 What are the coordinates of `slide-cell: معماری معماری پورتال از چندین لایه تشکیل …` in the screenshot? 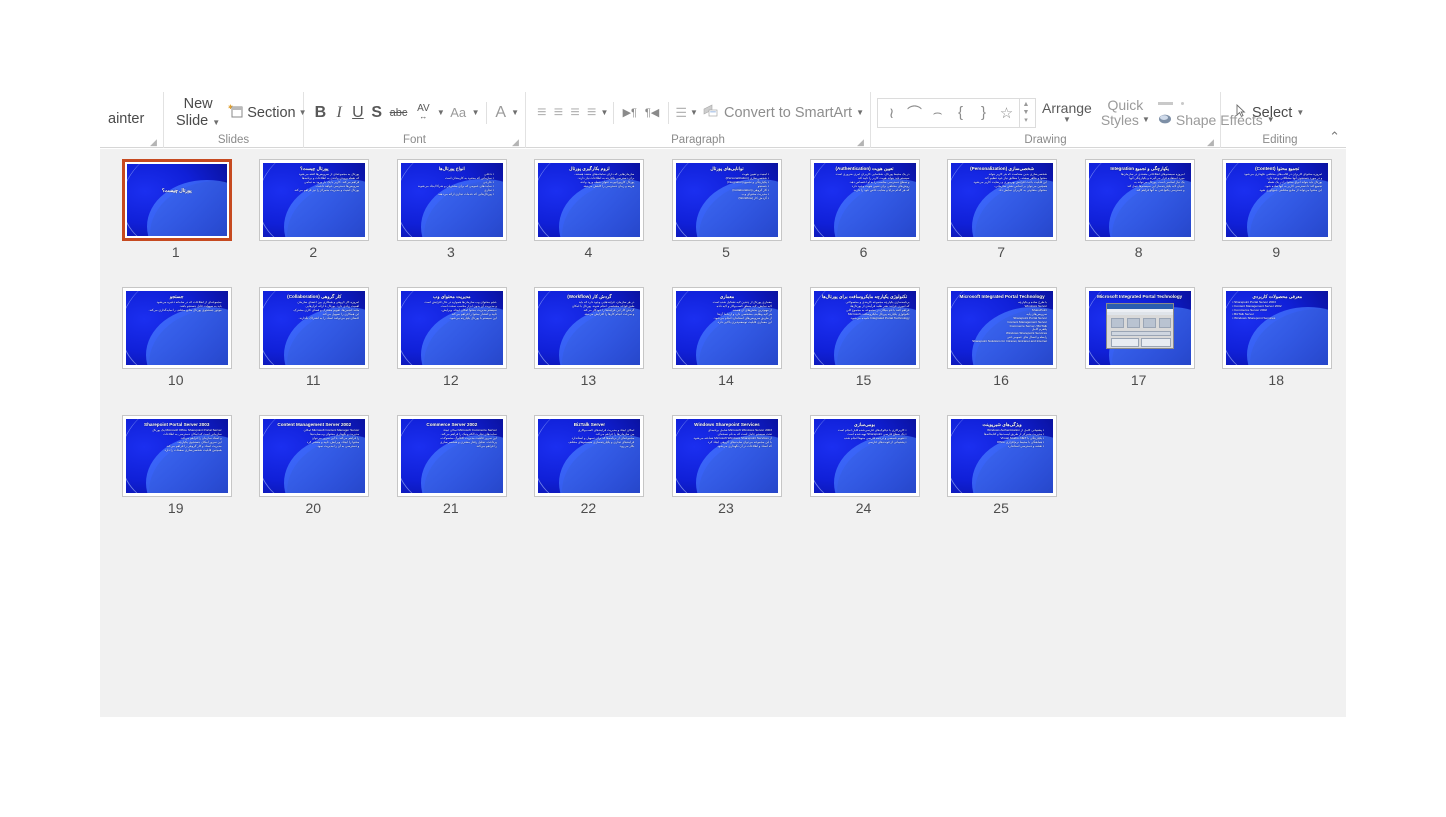 It's located at (727, 351).